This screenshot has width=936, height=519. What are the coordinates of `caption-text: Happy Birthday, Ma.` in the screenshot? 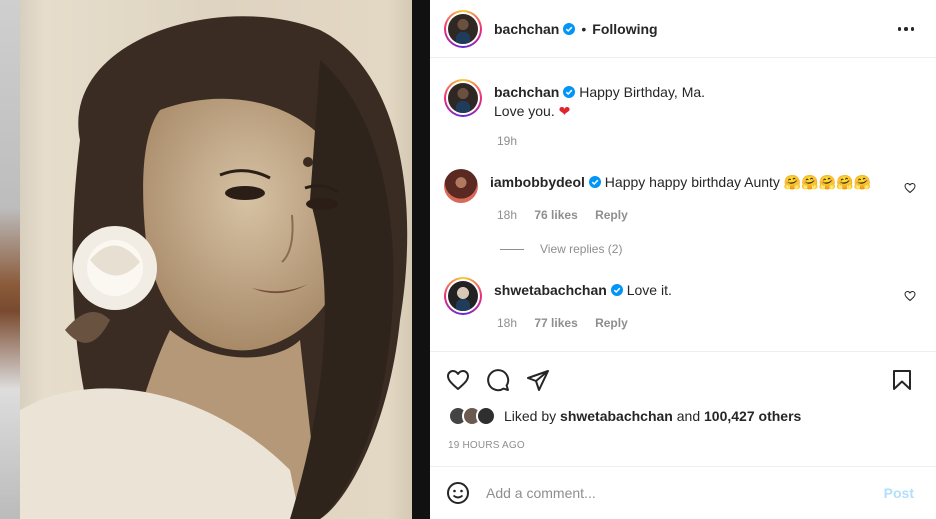 It's located at (642, 92).